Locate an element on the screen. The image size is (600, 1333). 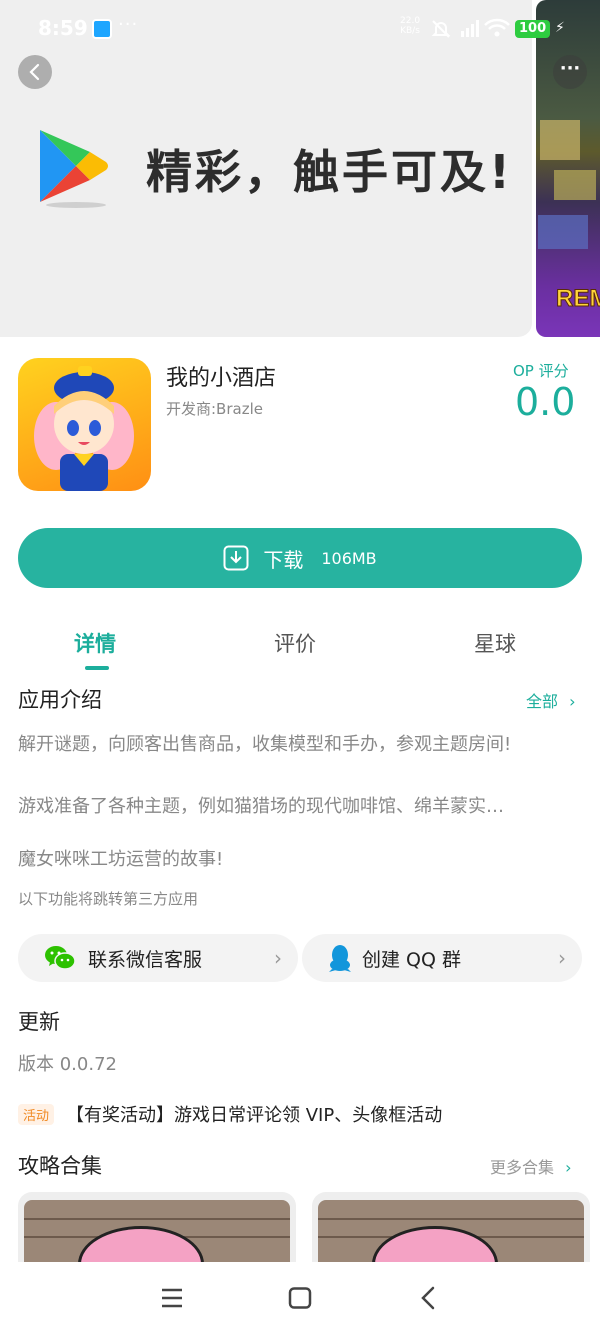
description-line: 解开谜题，向顾客出售商品，收集模型和手办，参观主题房间! is located at coordinates (265, 744).